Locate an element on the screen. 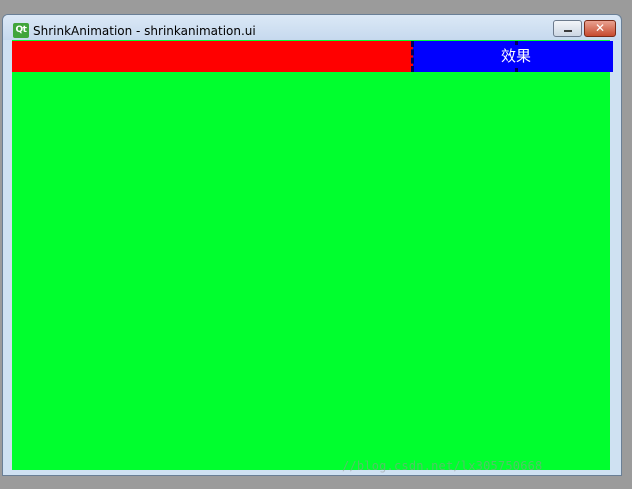 Image resolution: width=632 pixels, height=489 pixels. qt-app-icon: Qt is located at coordinates (21, 30).